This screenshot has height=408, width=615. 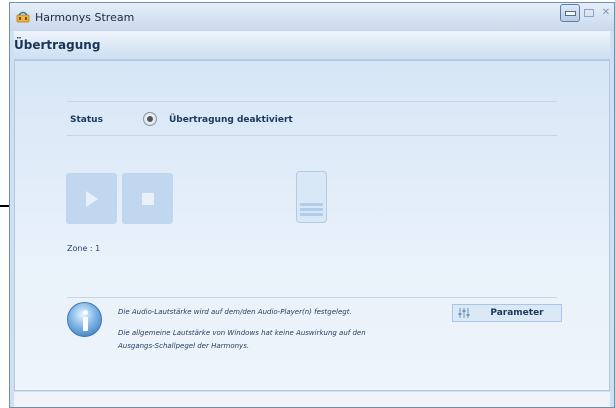 What do you see at coordinates (84, 248) in the screenshot?
I see `zone-label: Zone : 1` at bounding box center [84, 248].